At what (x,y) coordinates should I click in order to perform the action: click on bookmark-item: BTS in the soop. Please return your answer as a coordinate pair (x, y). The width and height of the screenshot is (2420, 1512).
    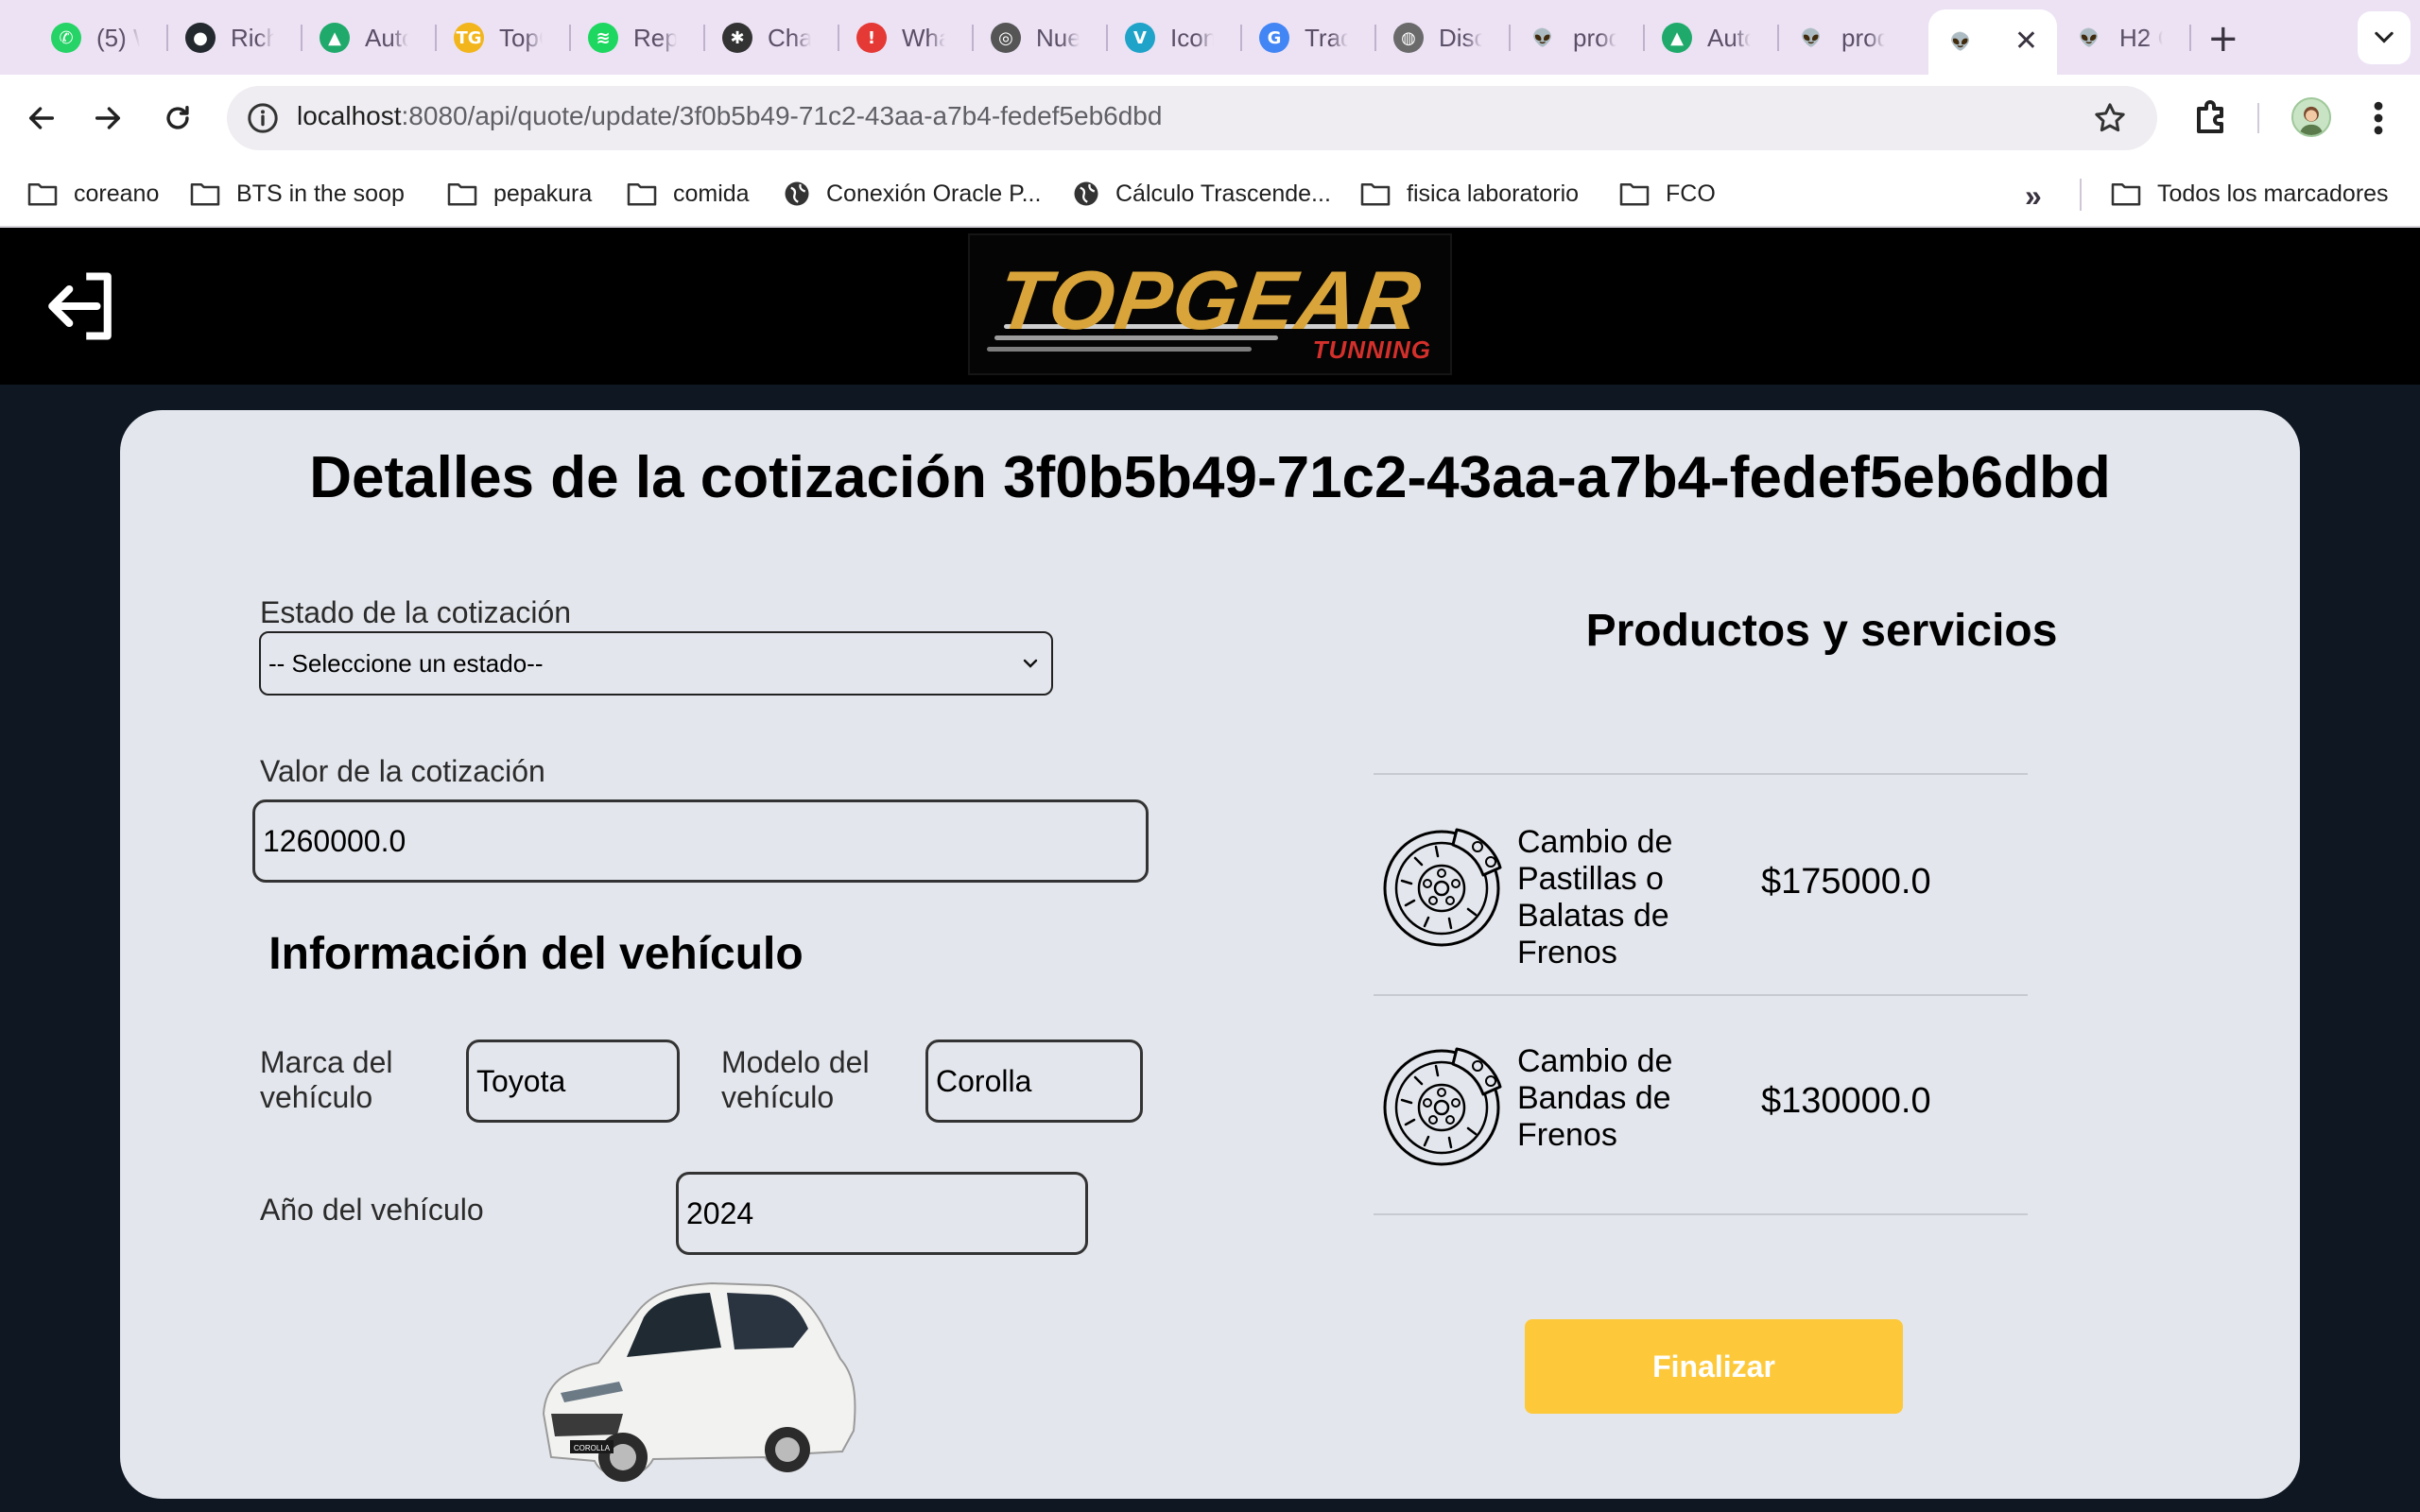
    Looking at the image, I should click on (297, 194).